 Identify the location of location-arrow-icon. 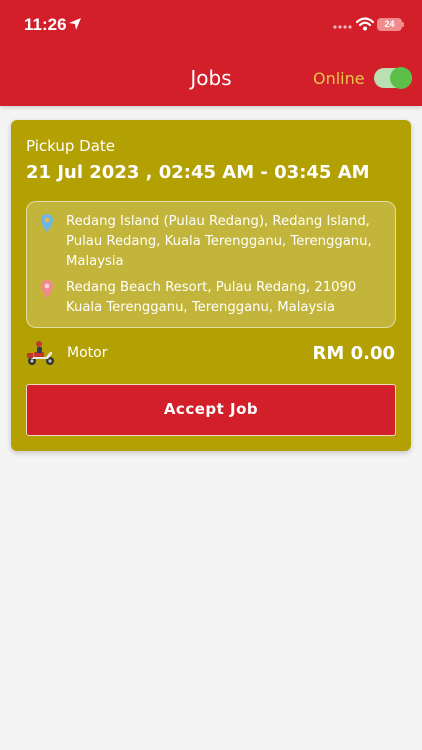
(75, 24).